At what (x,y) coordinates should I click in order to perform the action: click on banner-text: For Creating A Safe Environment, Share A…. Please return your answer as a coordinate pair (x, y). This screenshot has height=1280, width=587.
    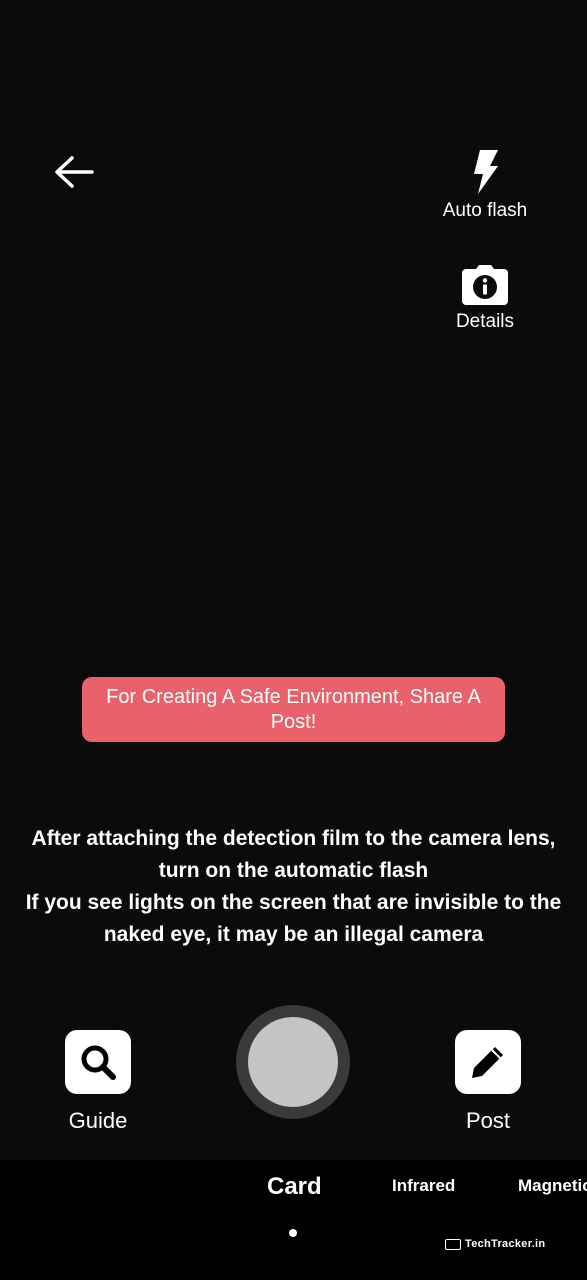
    Looking at the image, I should click on (293, 709).